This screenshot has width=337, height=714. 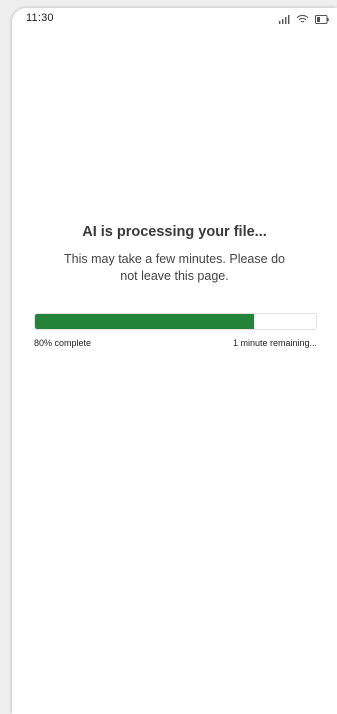 What do you see at coordinates (63, 343) in the screenshot?
I see `progress-percent-label: 80% complete` at bounding box center [63, 343].